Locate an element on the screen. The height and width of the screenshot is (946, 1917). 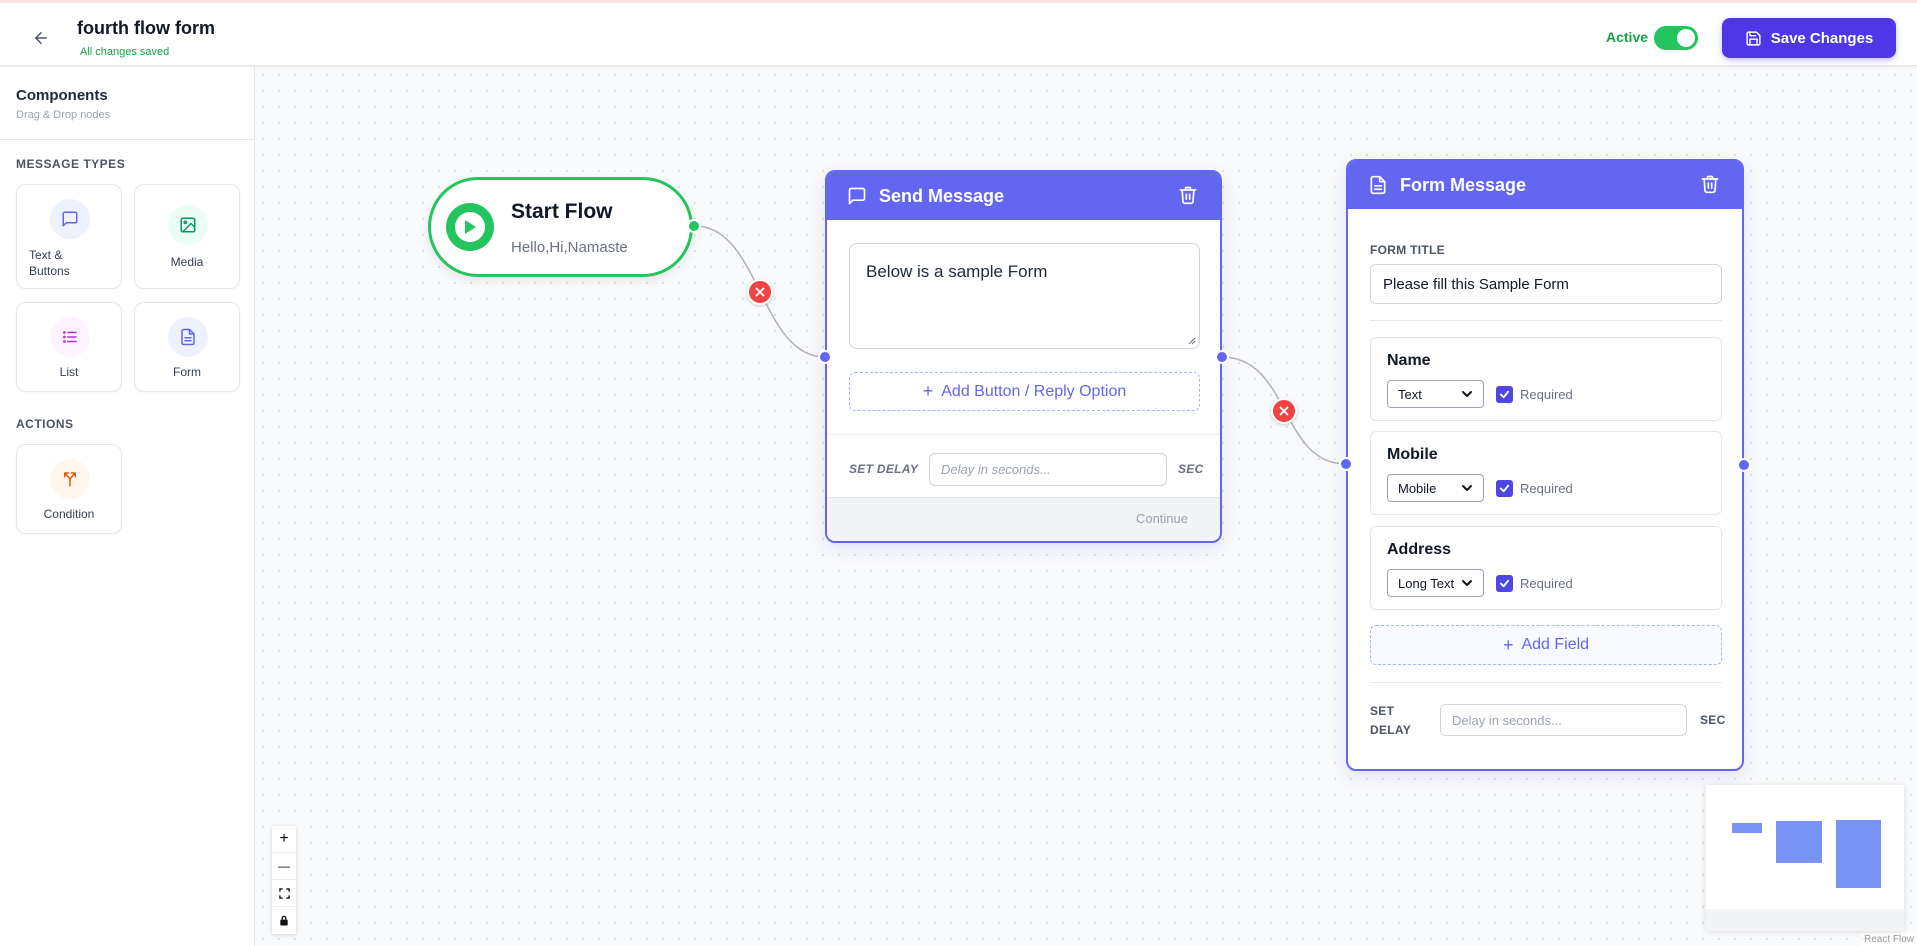
field-type-select: Text is located at coordinates (1435, 394).